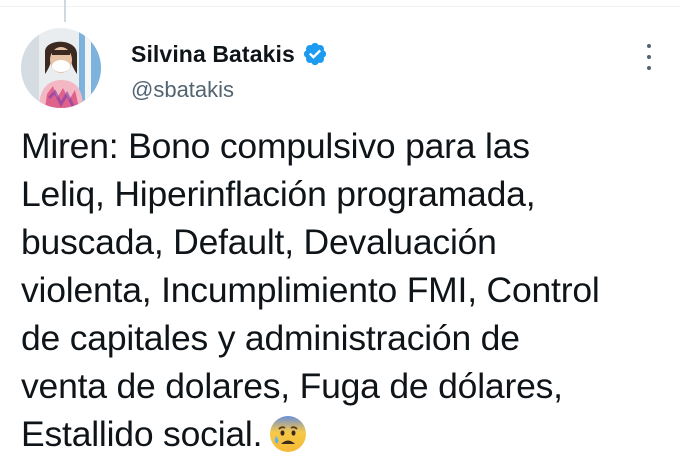  What do you see at coordinates (229, 90) in the screenshot?
I see `author-handle: @sbatakis` at bounding box center [229, 90].